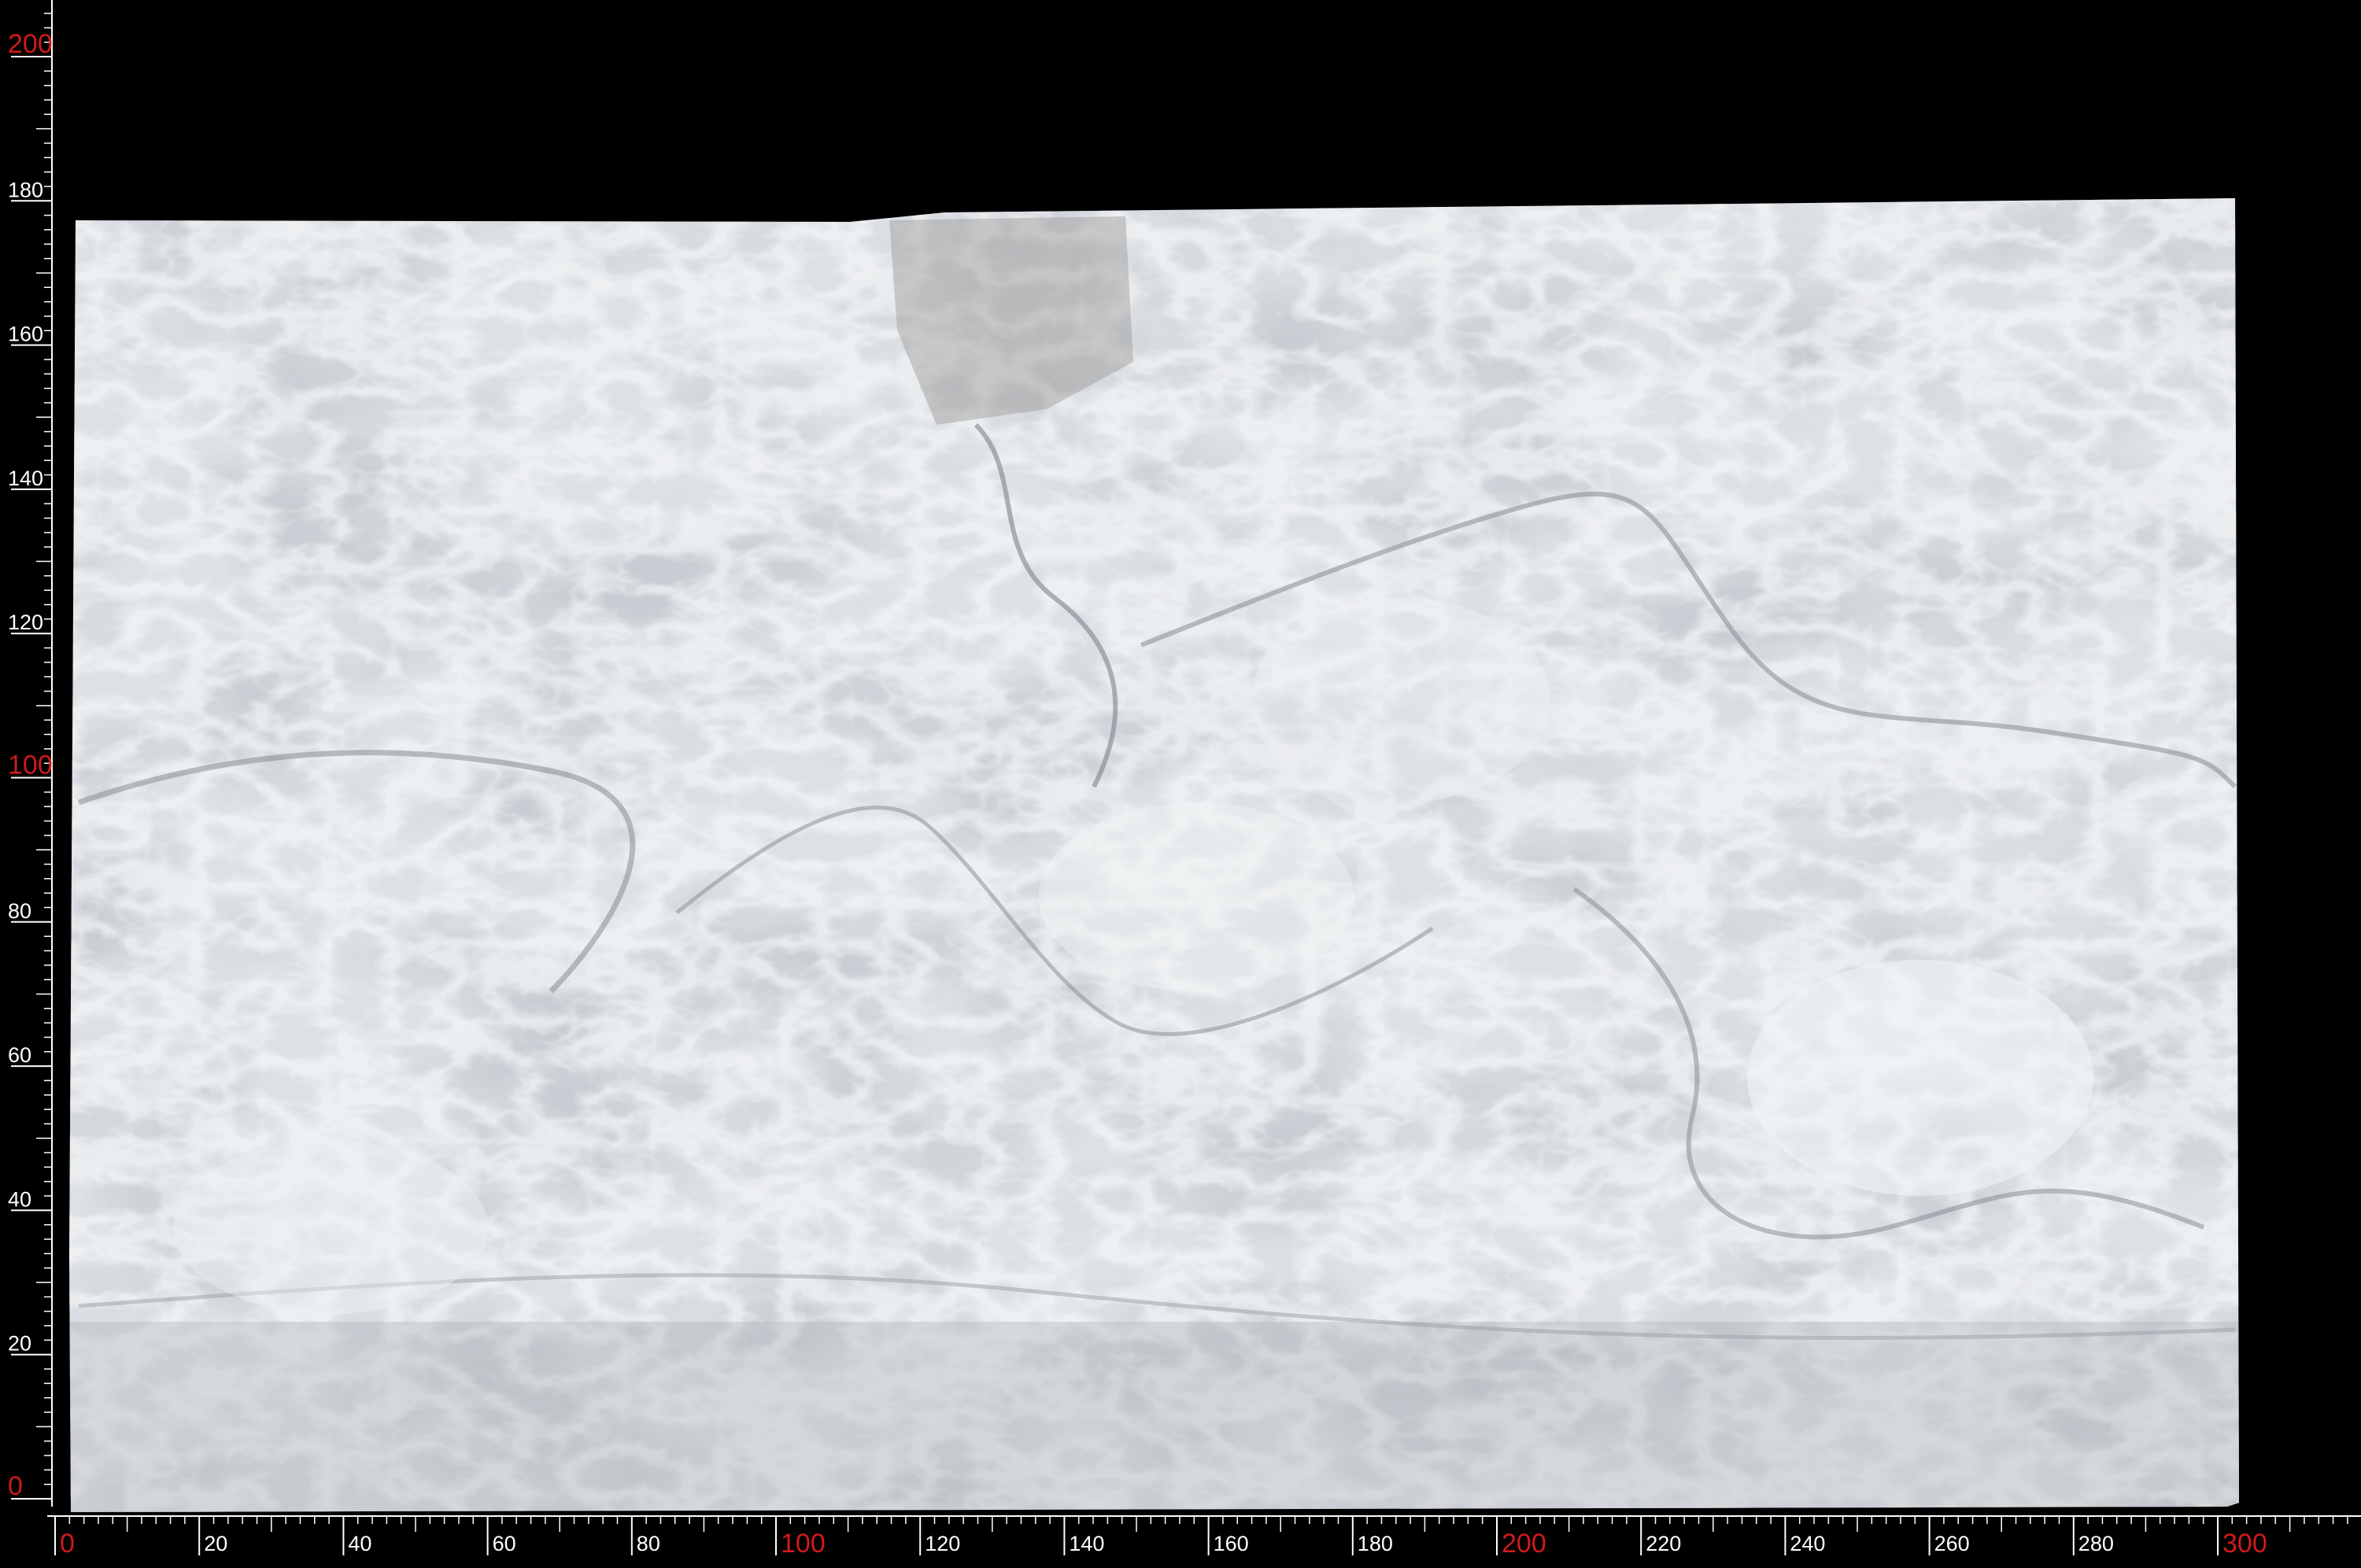 This screenshot has width=2361, height=1568. Describe the element at coordinates (68, 1544) in the screenshot. I see `x-ruler-label: 0` at that location.